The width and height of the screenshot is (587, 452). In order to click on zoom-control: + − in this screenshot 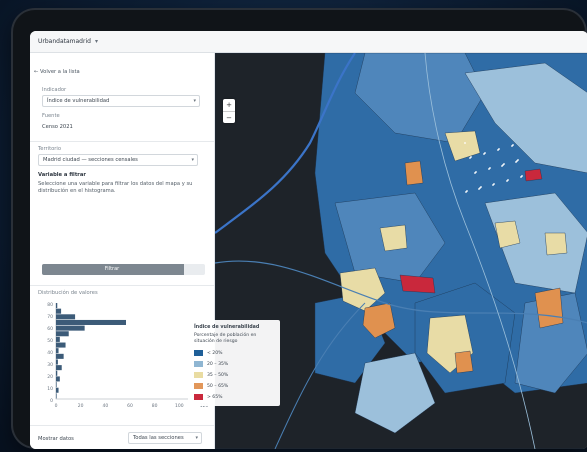, I will do `click(229, 111)`.